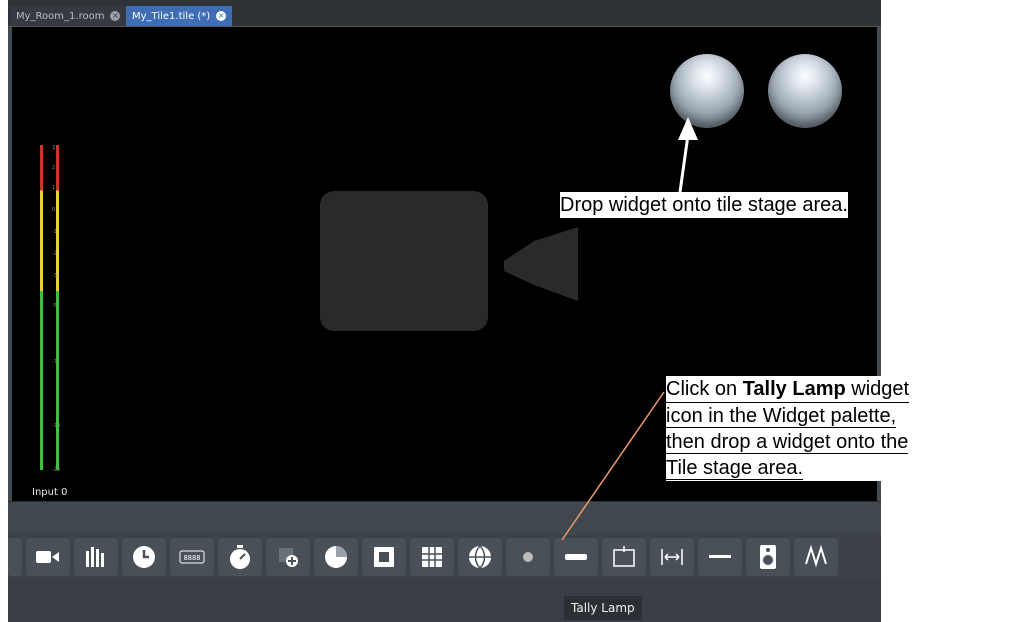  What do you see at coordinates (704, 205) in the screenshot?
I see `annotation-drop: Drop widget onto tile stage area.` at bounding box center [704, 205].